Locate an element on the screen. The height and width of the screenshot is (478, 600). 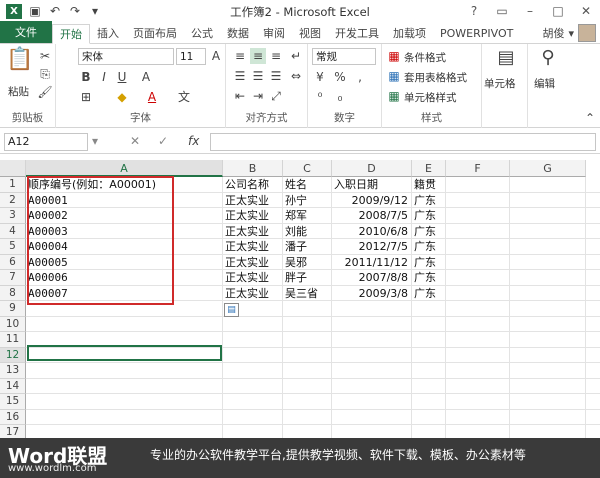
row-header-10: 10 is located at coordinates (13, 324).